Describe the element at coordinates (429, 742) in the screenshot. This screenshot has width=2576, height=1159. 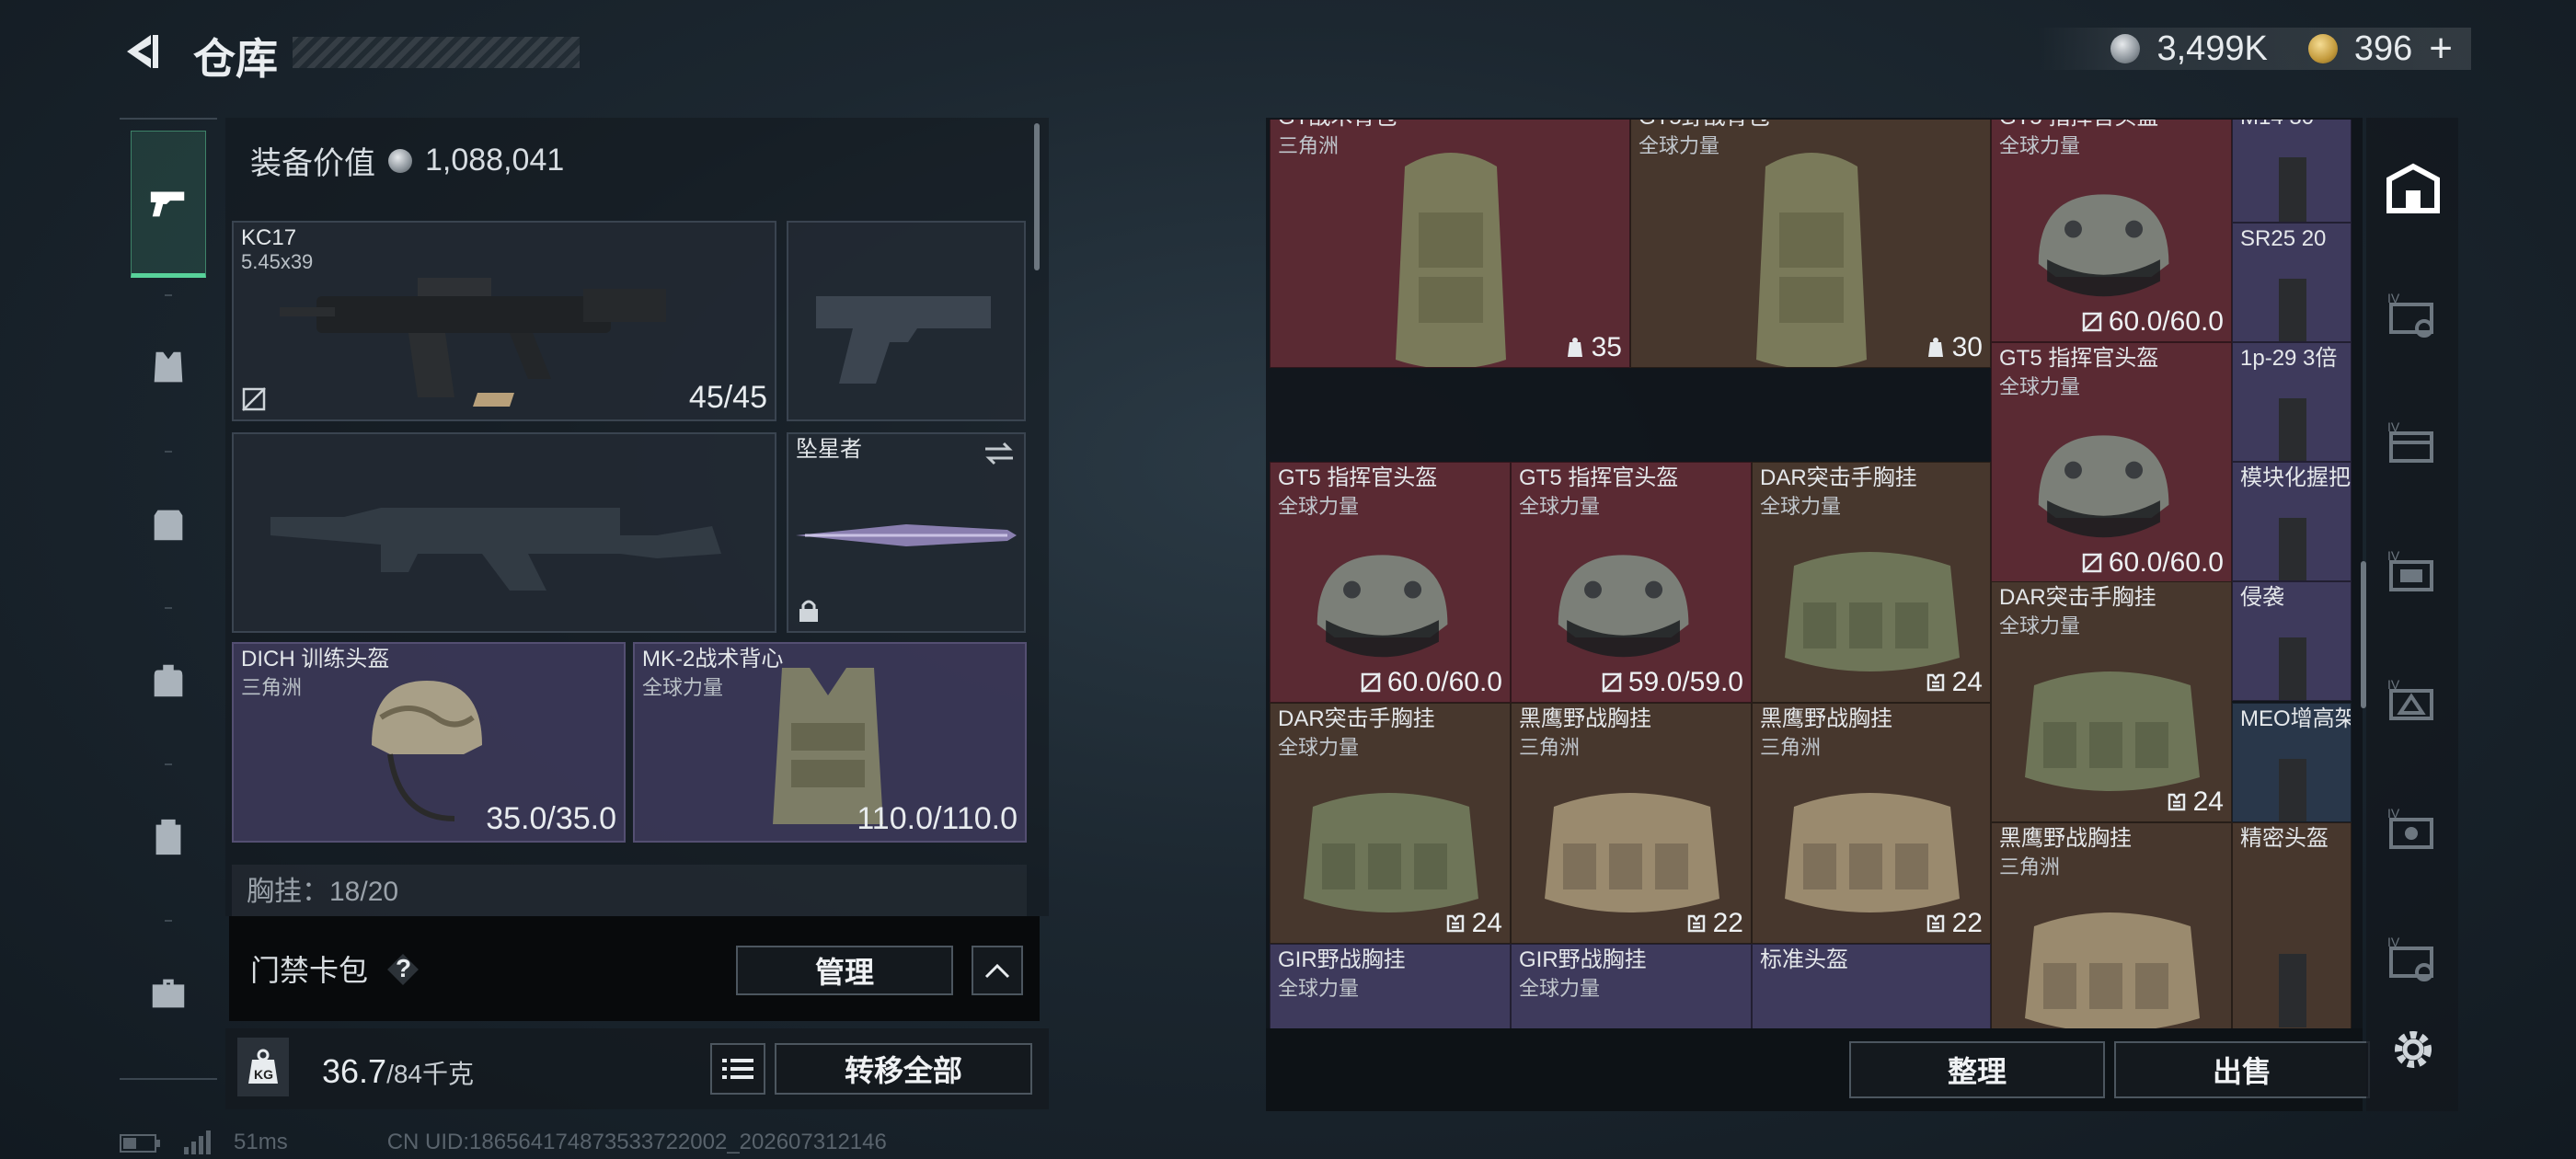
I see `helmet-slot: DICH 训练头盔 三角洲 35.0/35.0` at that location.